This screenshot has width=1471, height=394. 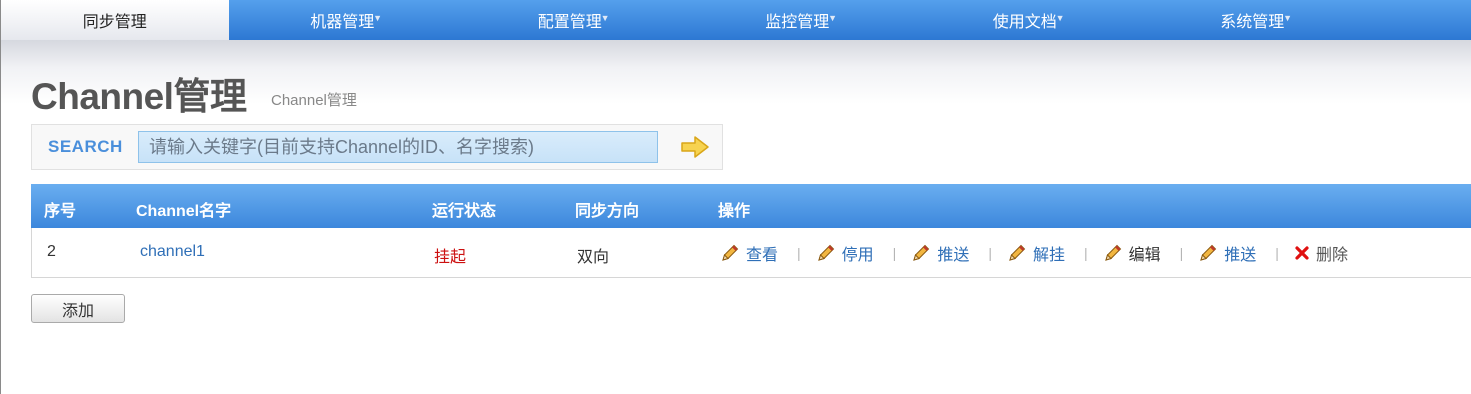 I want to click on row-actions: 查看 | 停用 | 推送 | 解挂 | 编辑 | 推送 | 删除, so click(x=1034, y=253).